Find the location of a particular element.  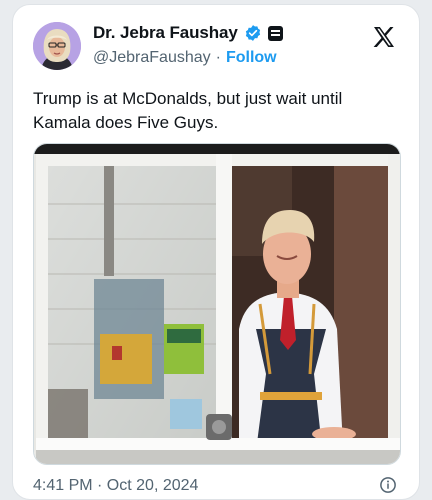

author-avatar is located at coordinates (57, 46).